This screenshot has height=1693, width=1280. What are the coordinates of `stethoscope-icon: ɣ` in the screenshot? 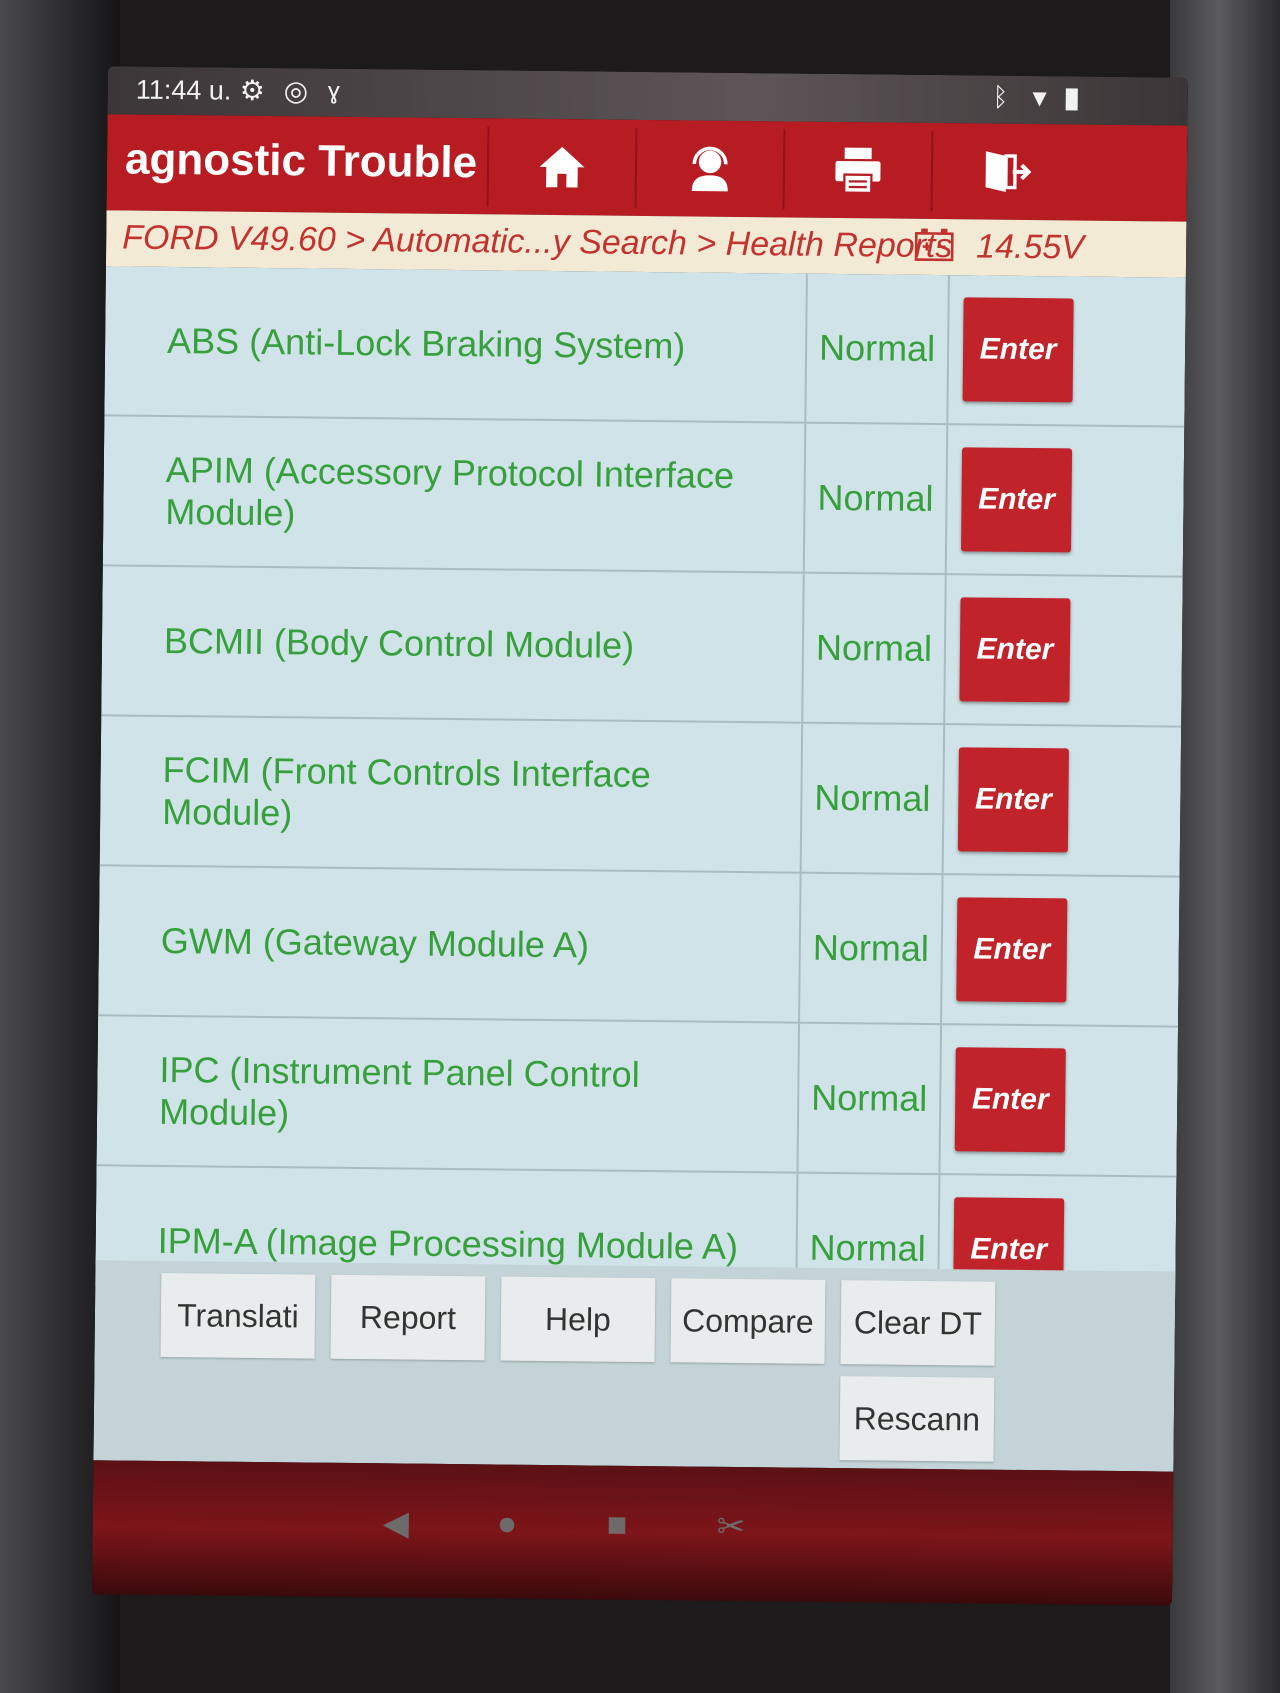 It's located at (333, 91).